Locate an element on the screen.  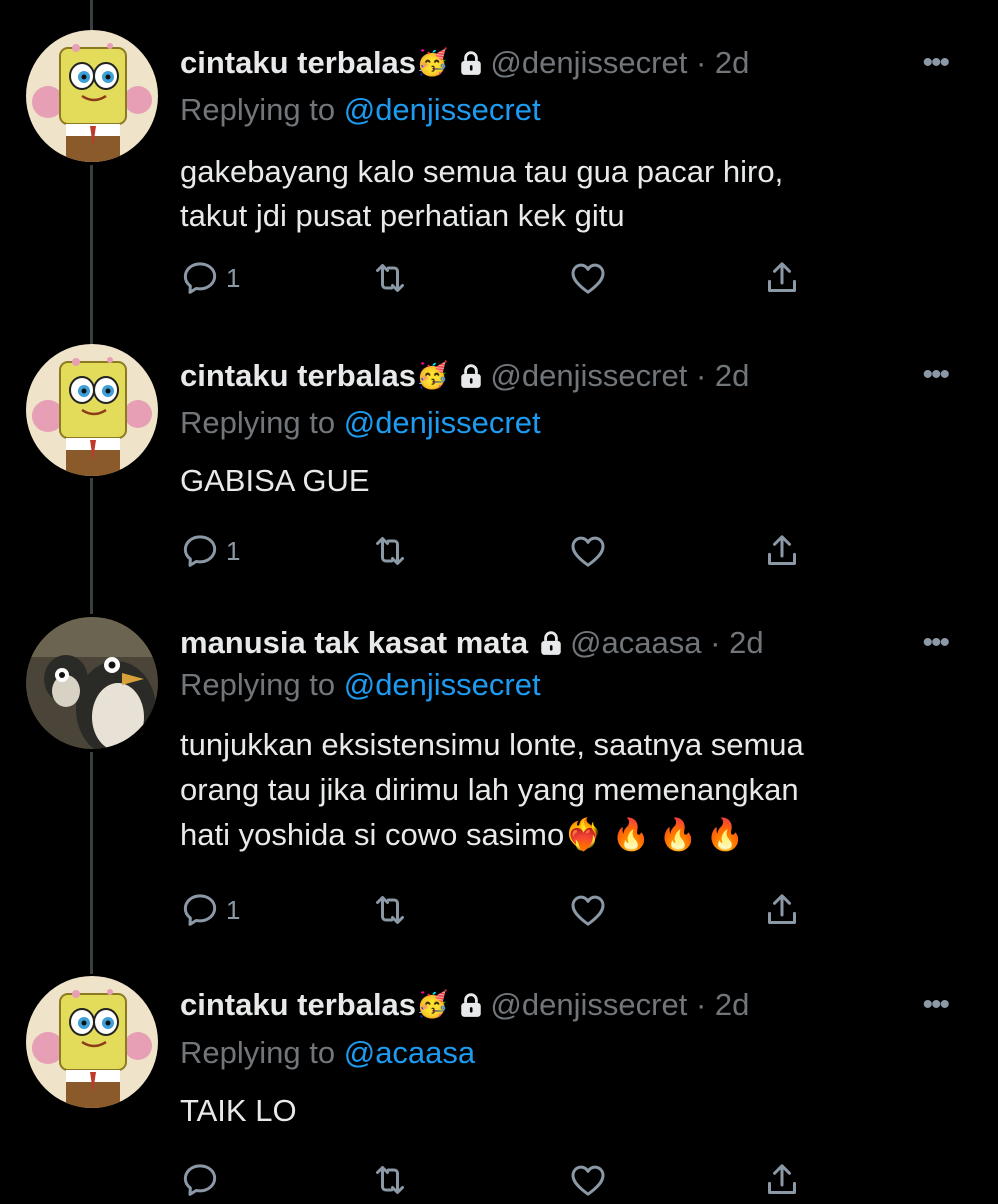
replying-to: Replying to @acaasa is located at coordinates (327, 1053).